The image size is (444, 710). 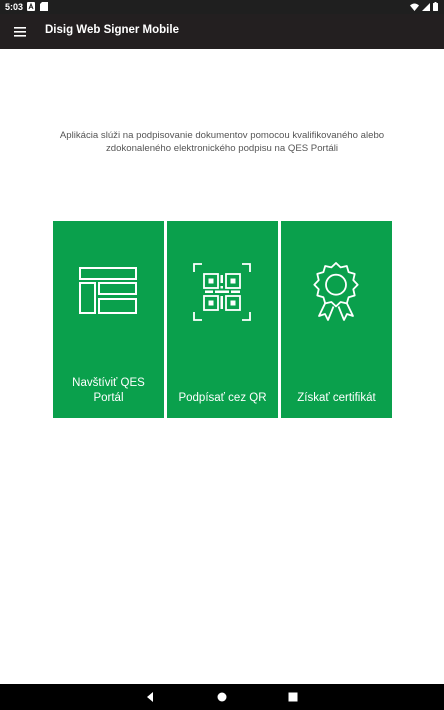 I want to click on visit-qes-portal-tile: Navštíviť QES Portál, so click(x=108, y=319).